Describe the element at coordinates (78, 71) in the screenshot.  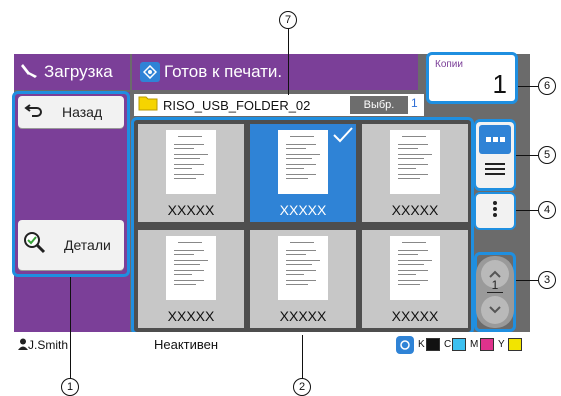
I see `mode-label: Загрузка` at that location.